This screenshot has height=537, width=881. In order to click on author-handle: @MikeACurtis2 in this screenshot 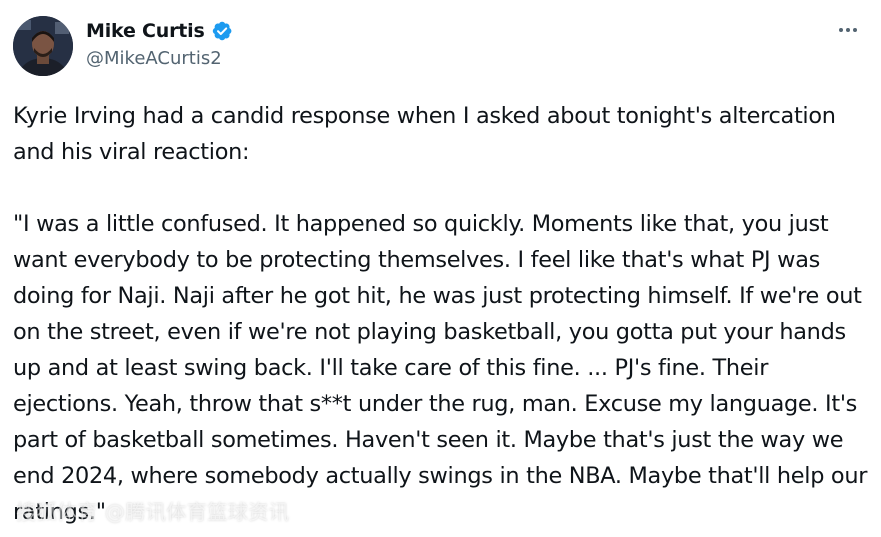, I will do `click(154, 58)`.